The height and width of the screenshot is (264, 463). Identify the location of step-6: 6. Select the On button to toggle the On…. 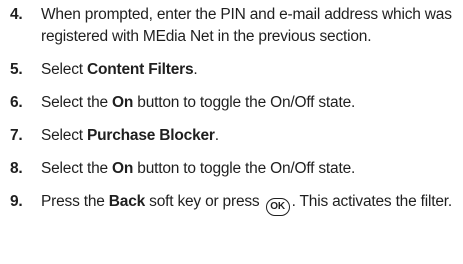
(234, 103).